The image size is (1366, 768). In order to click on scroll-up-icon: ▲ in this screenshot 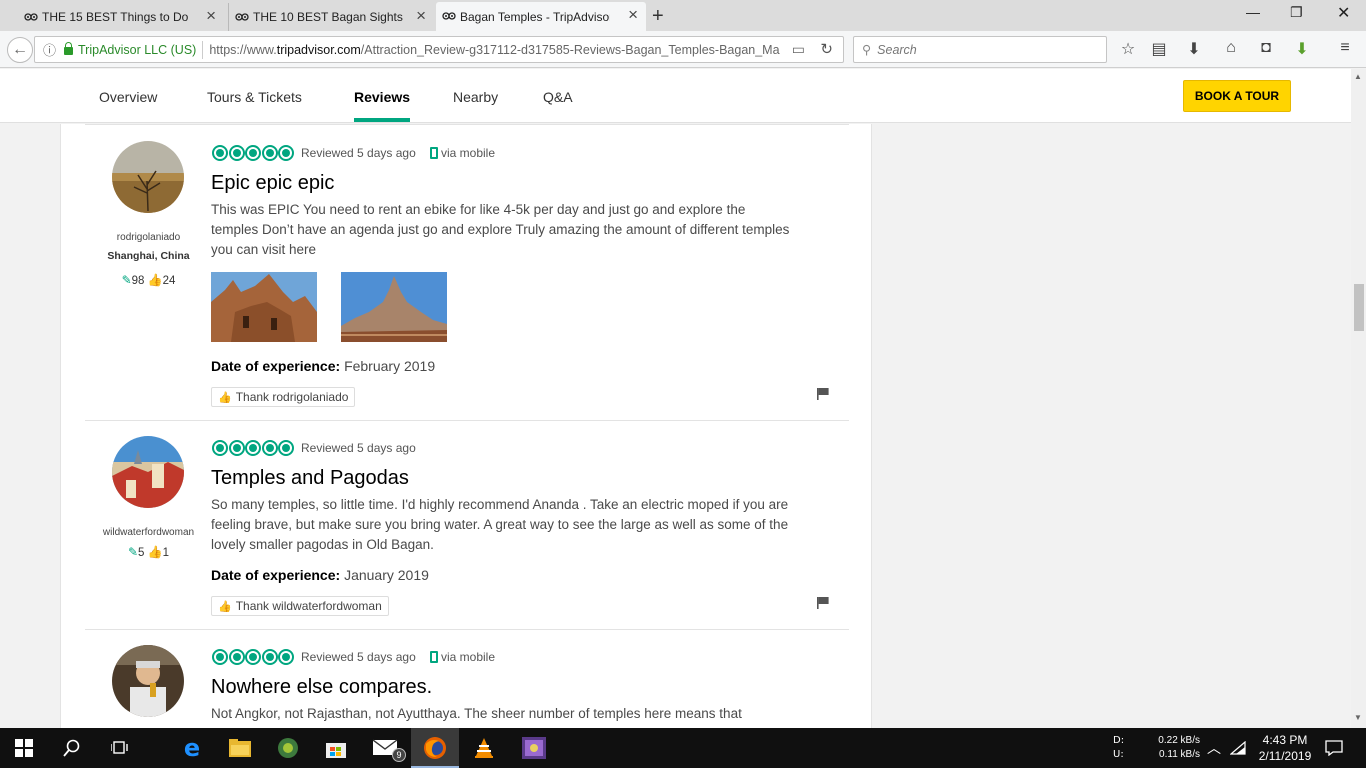, I will do `click(1358, 76)`.